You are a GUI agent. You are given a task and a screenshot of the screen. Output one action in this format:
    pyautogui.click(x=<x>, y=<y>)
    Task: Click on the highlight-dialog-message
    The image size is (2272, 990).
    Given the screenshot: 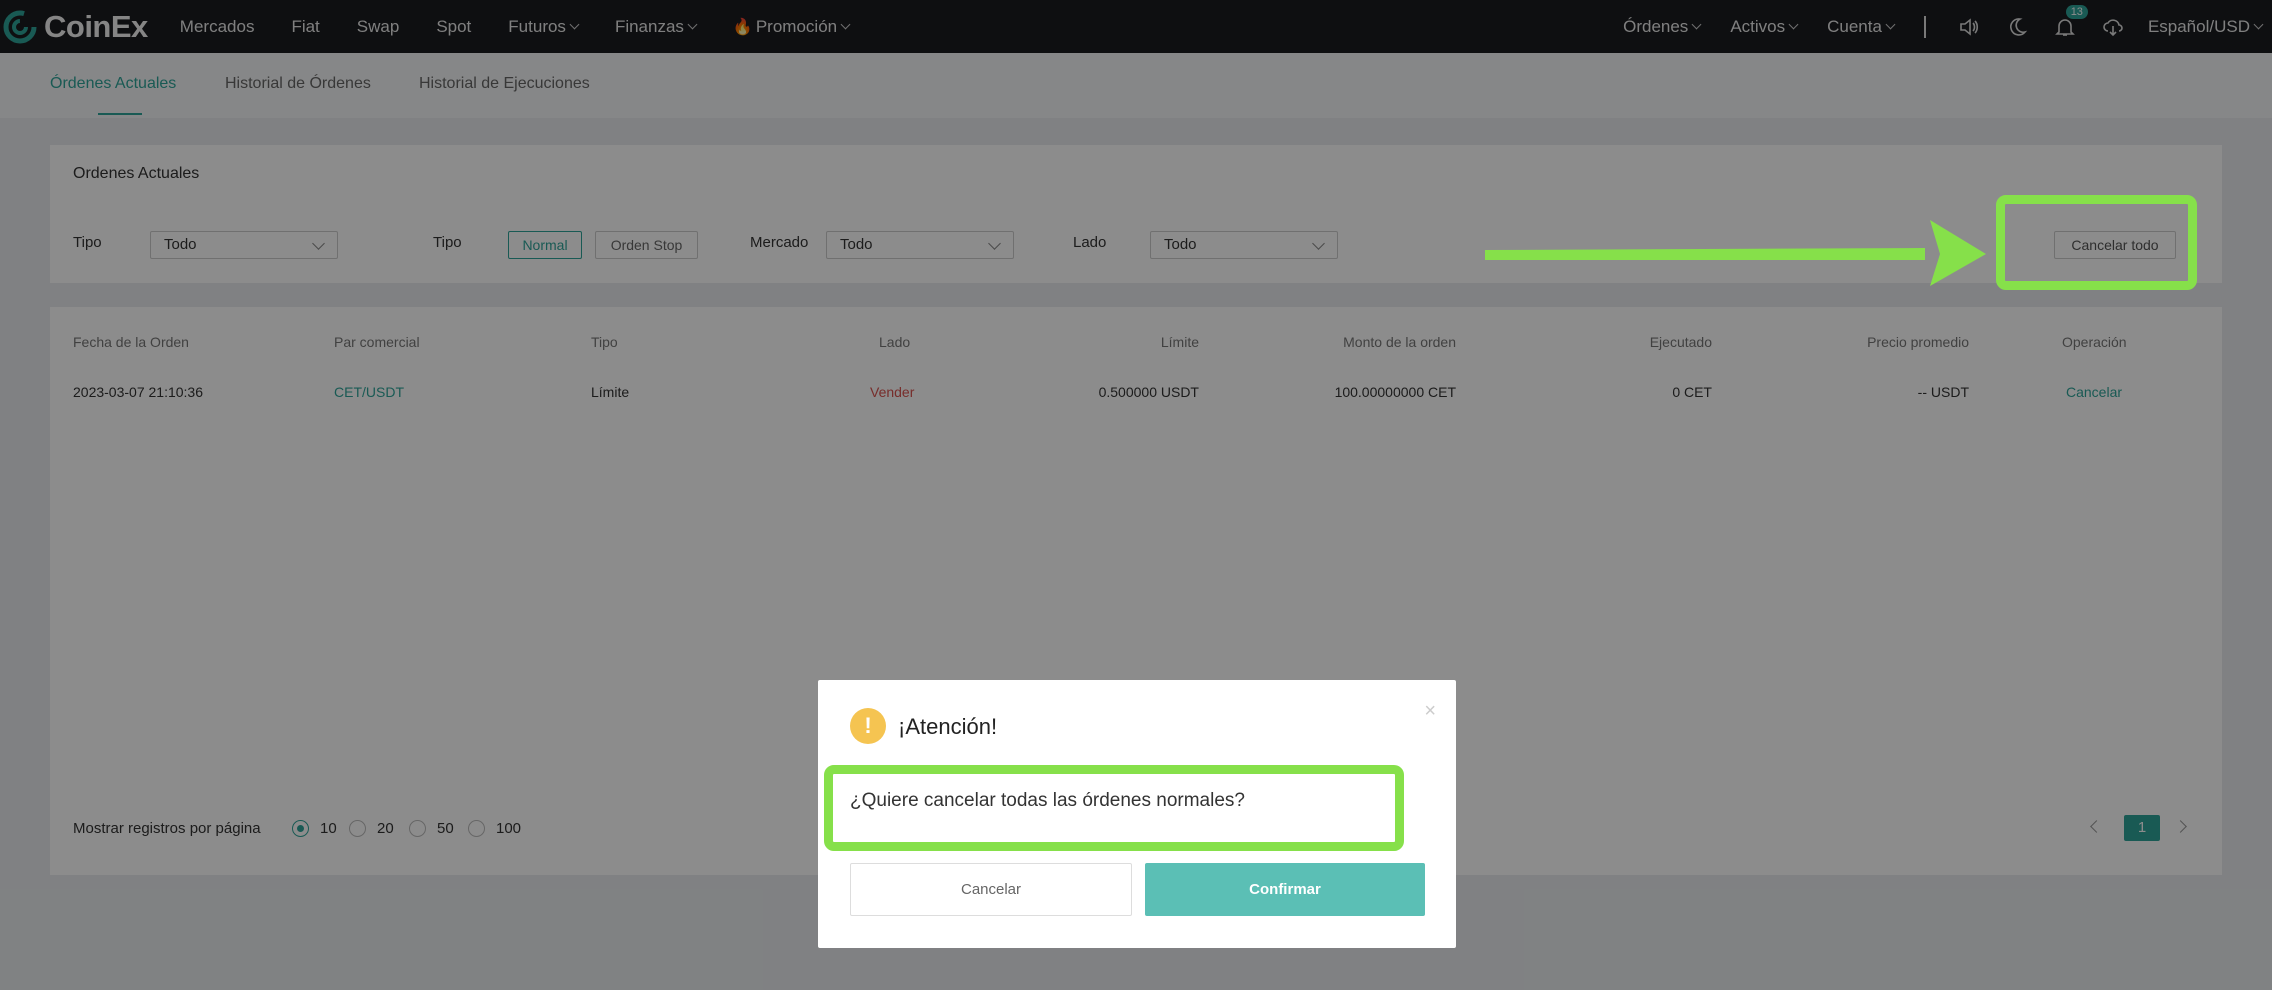 What is the action you would take?
    pyautogui.click(x=1114, y=808)
    